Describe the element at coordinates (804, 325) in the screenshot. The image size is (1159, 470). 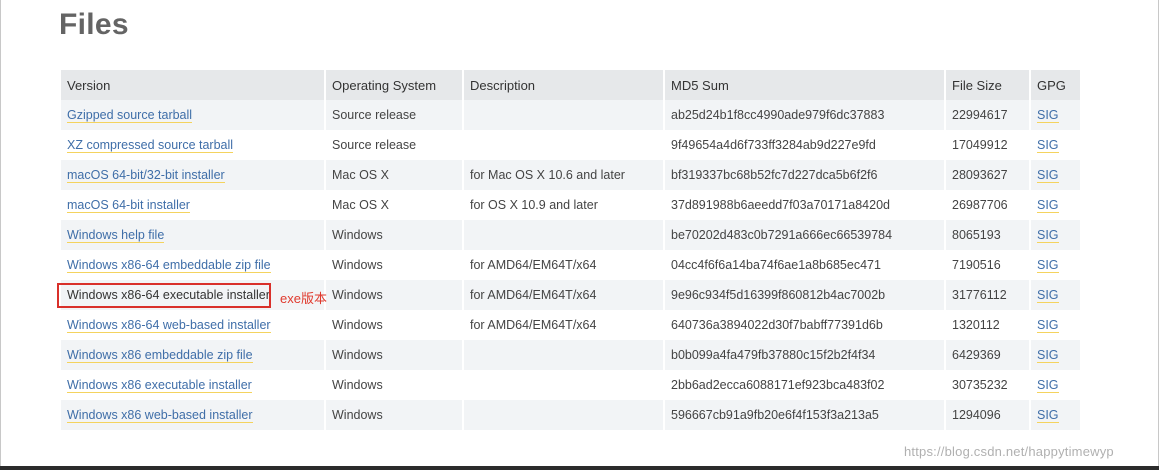
I see `md5-cell: 640736a3894022d30f7babff77391d6b` at that location.